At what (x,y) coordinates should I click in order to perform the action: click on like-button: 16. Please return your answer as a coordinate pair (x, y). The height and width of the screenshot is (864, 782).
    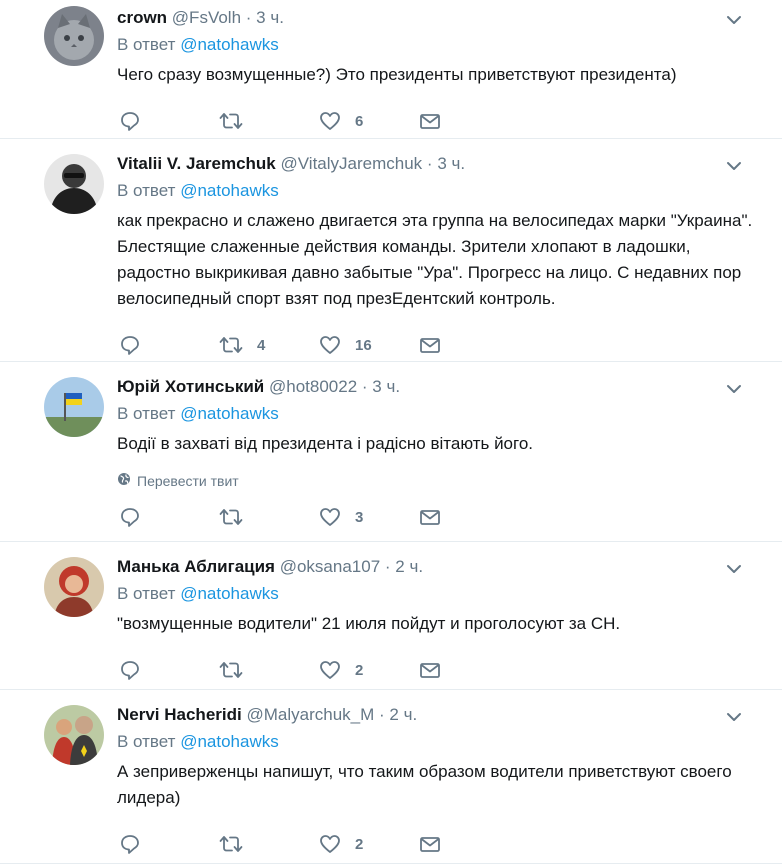
    Looking at the image, I should click on (369, 345).